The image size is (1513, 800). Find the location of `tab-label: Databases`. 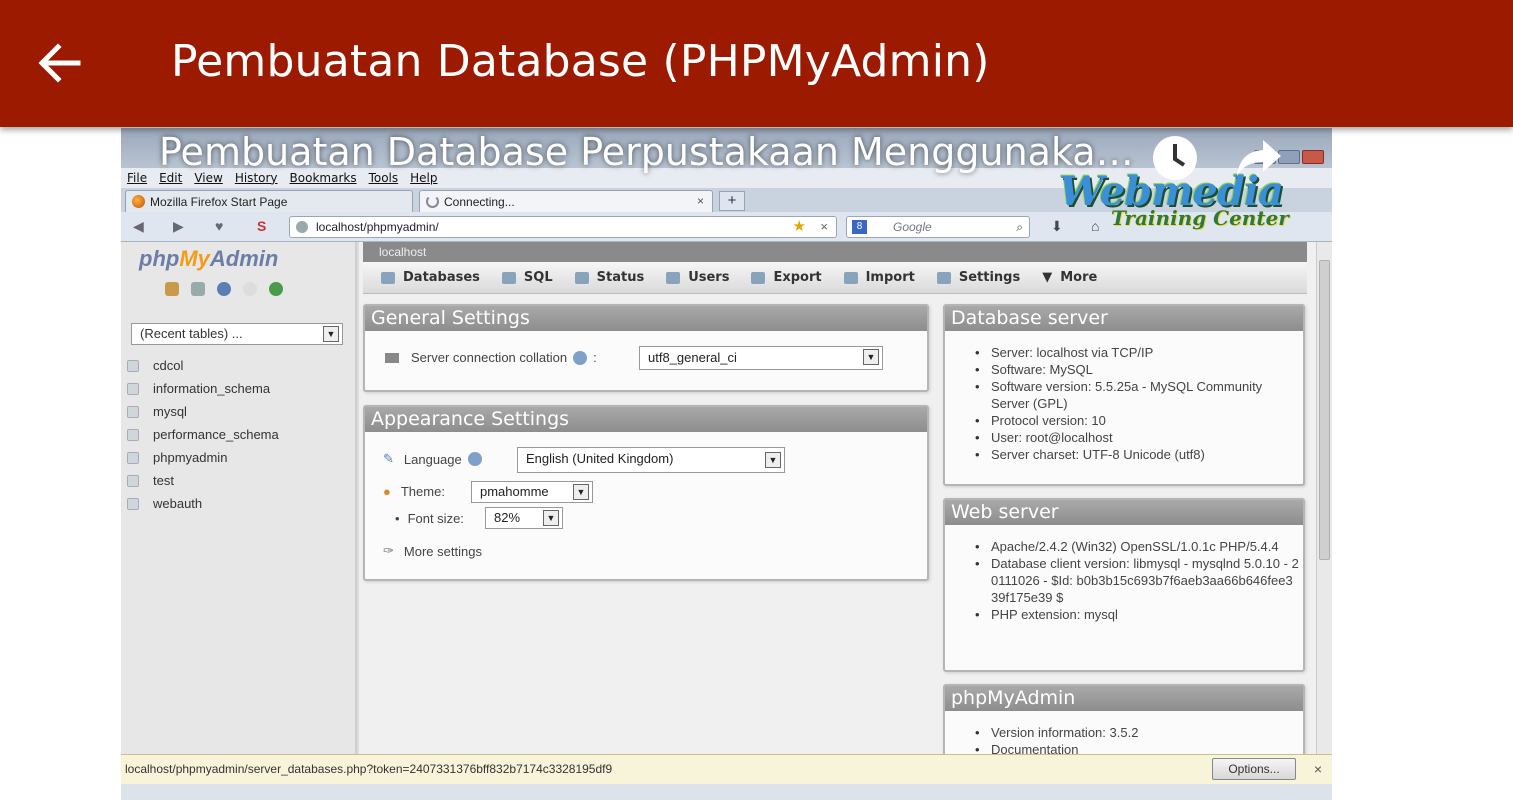

tab-label: Databases is located at coordinates (441, 277).